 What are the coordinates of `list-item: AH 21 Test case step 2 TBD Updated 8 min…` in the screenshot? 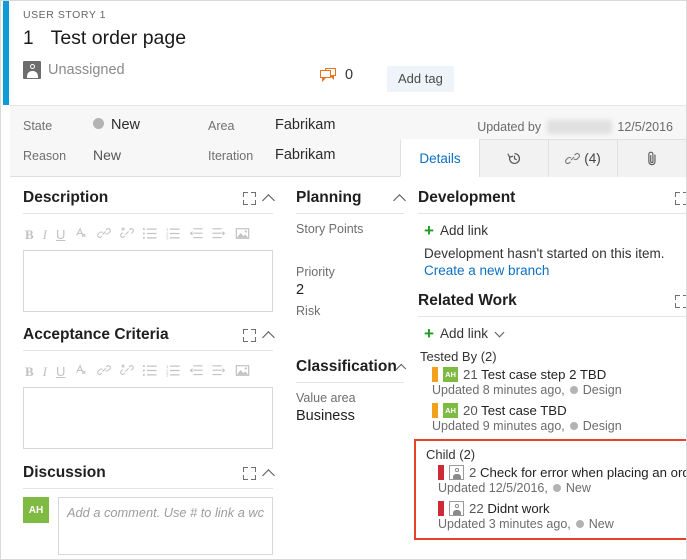 It's located at (559, 382).